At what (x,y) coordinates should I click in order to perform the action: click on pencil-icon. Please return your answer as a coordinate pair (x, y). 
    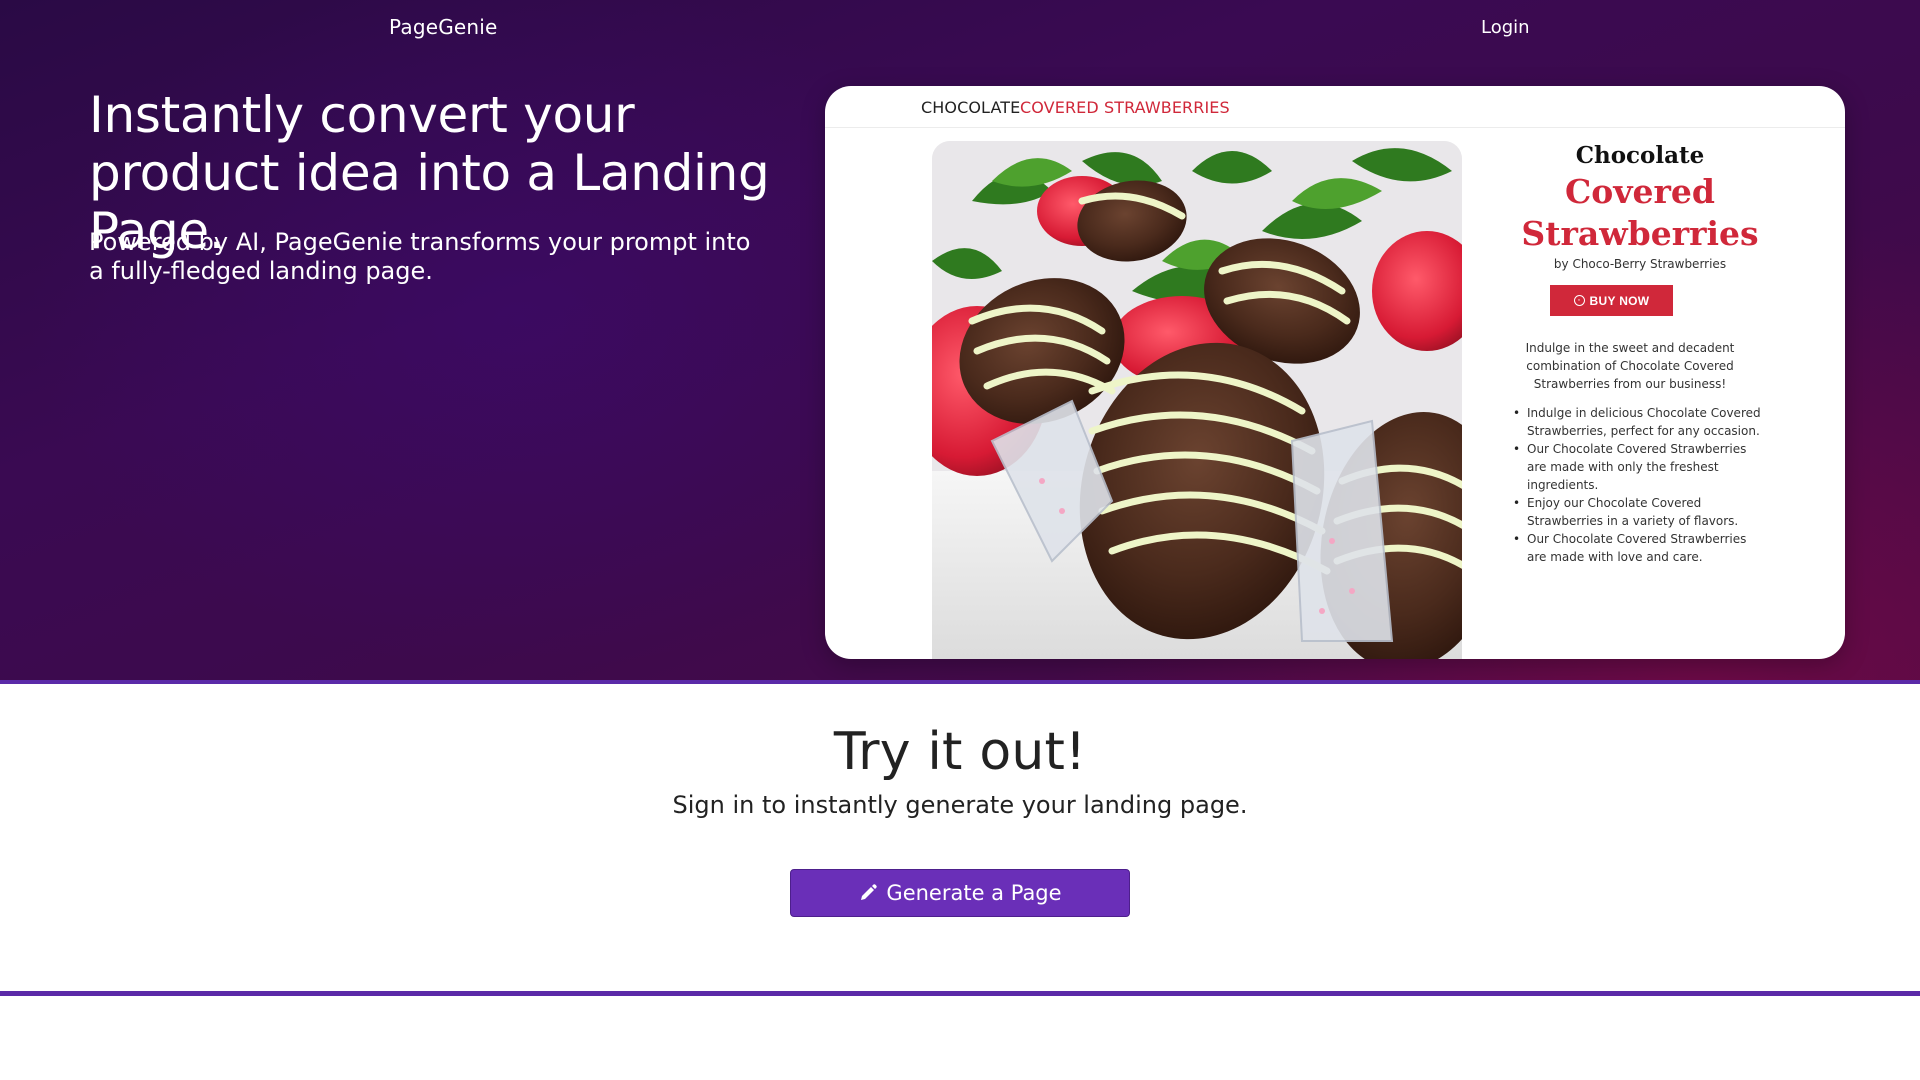
    Looking at the image, I should click on (868, 893).